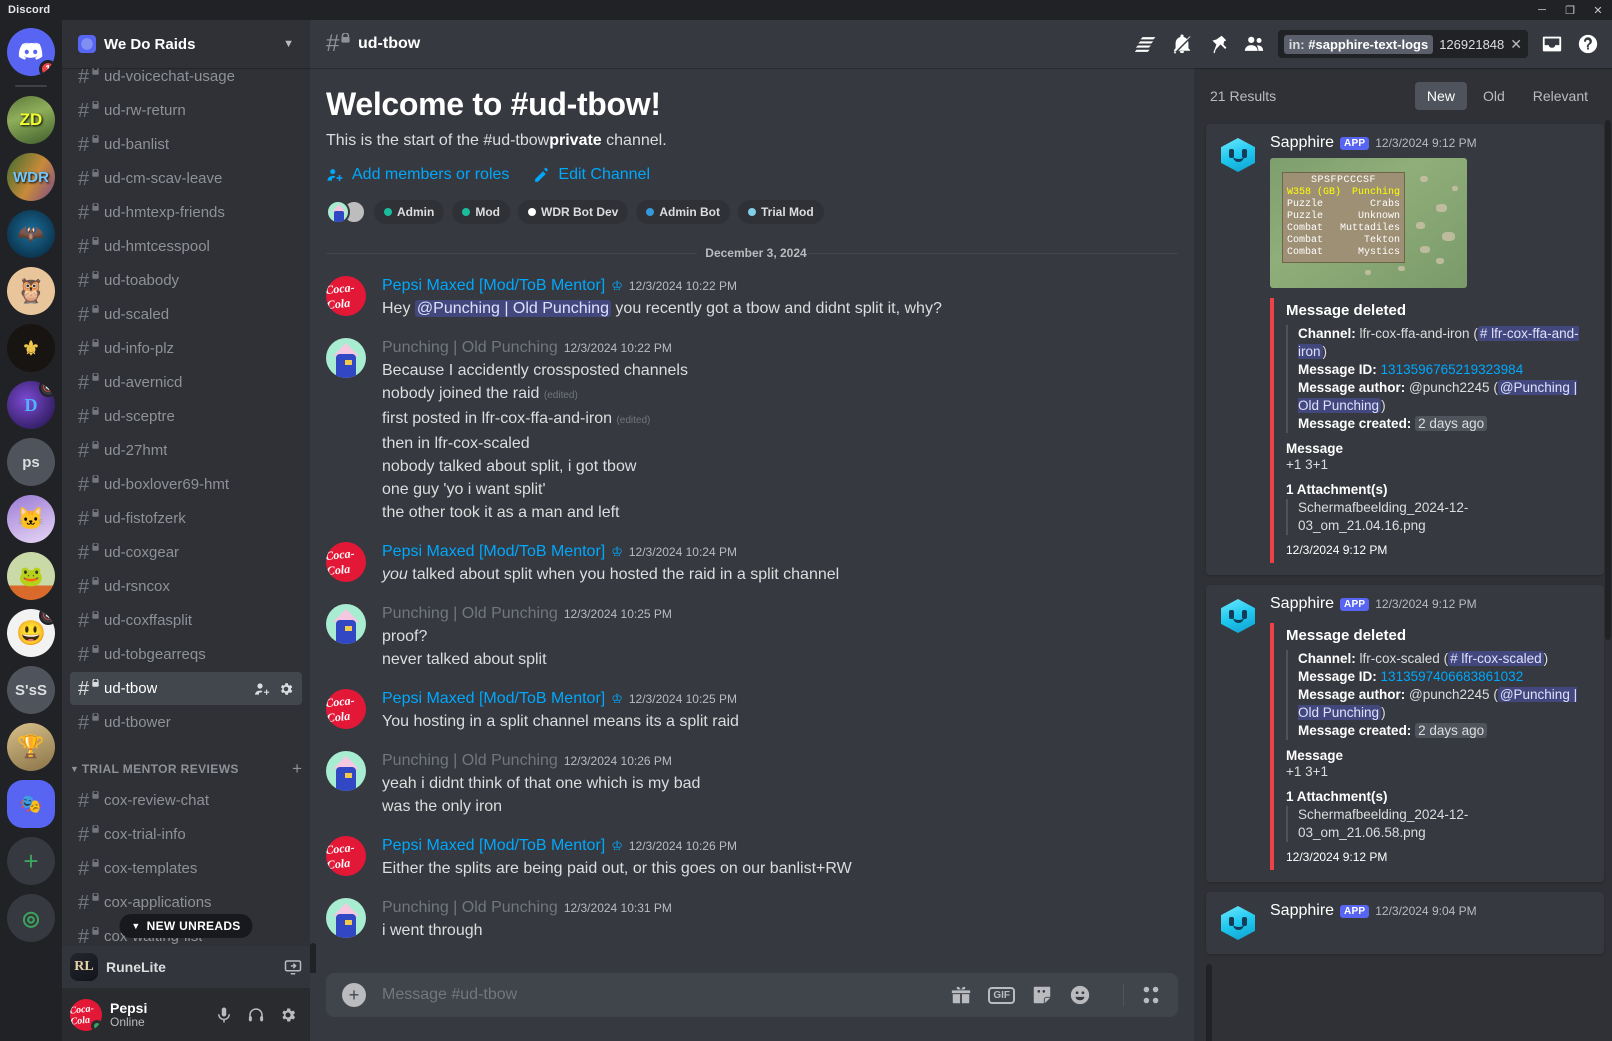 The image size is (1612, 1041). Describe the element at coordinates (346, 212) in the screenshot. I see `facepile` at that location.